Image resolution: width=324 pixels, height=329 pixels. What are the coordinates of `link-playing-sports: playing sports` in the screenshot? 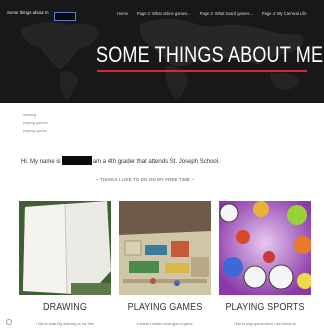 It's located at (35, 131).